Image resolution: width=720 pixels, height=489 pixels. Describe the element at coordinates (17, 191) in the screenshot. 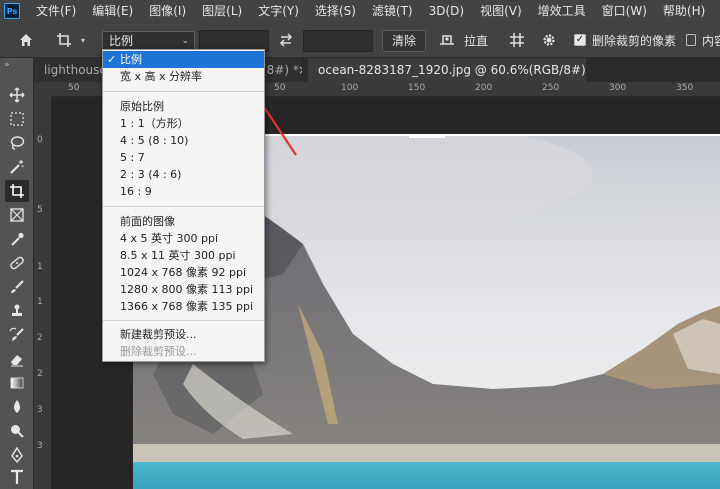

I see `crop-tool-icon` at that location.